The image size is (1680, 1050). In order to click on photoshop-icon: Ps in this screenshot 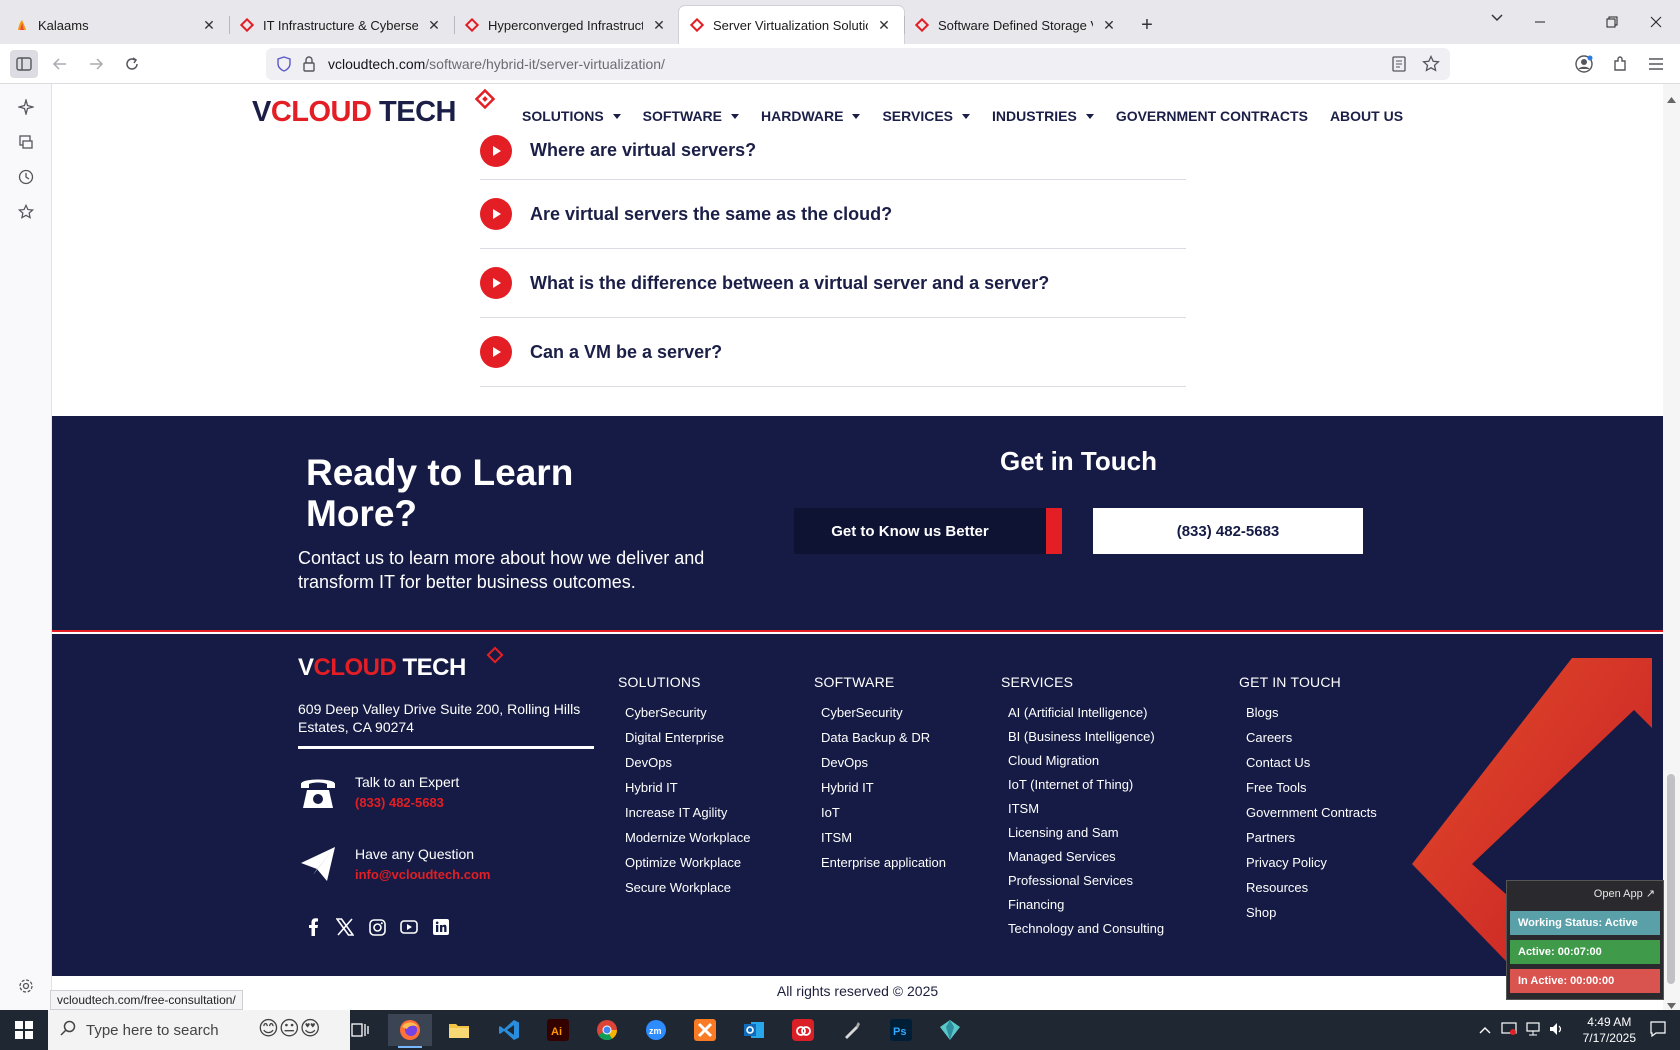, I will do `click(901, 1030)`.